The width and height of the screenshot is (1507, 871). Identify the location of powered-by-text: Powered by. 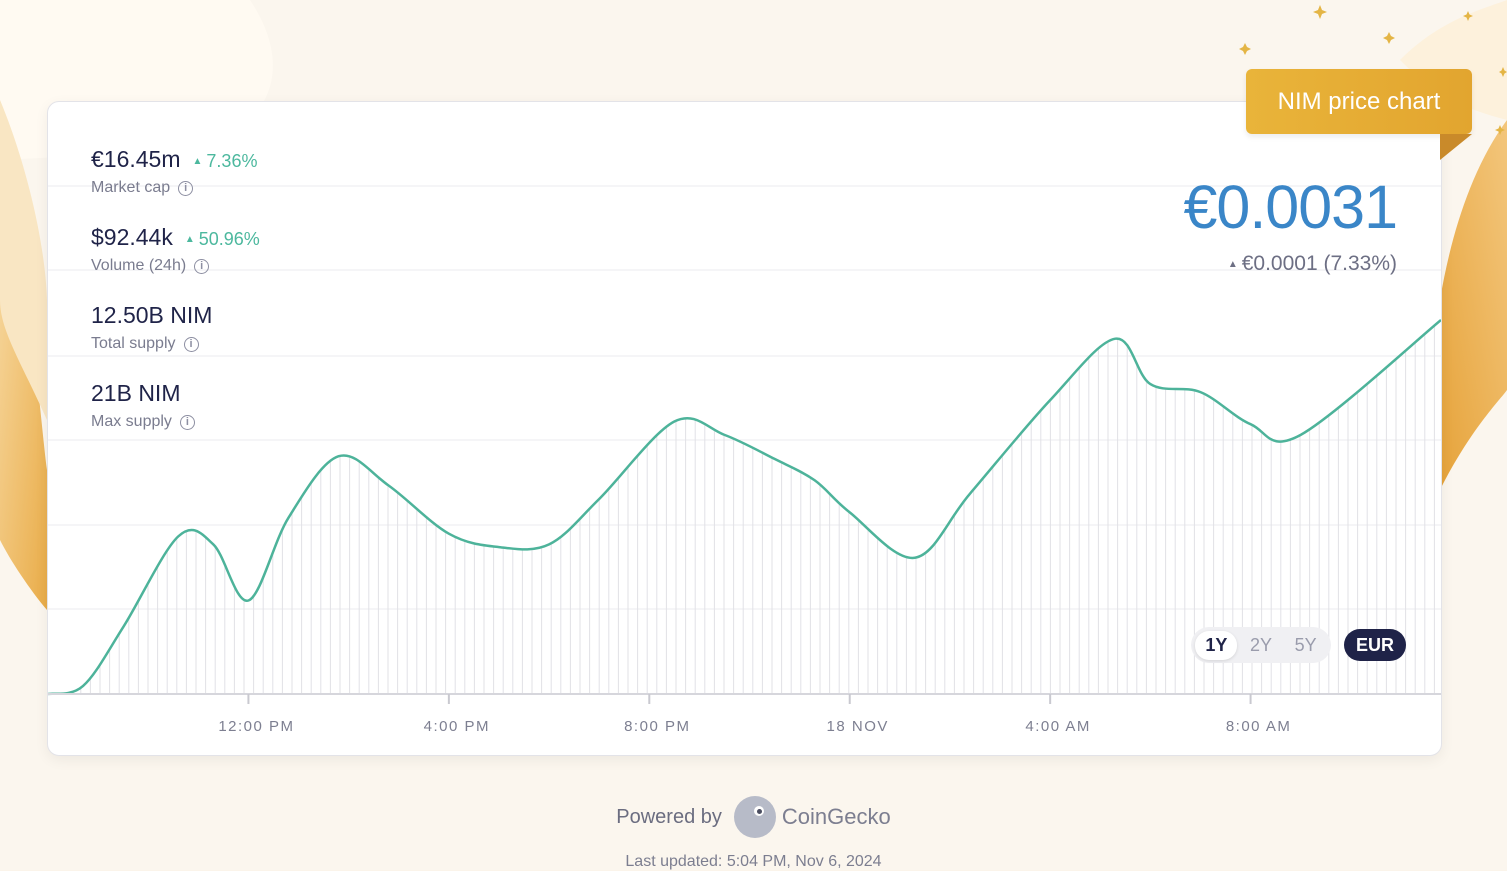
(669, 816).